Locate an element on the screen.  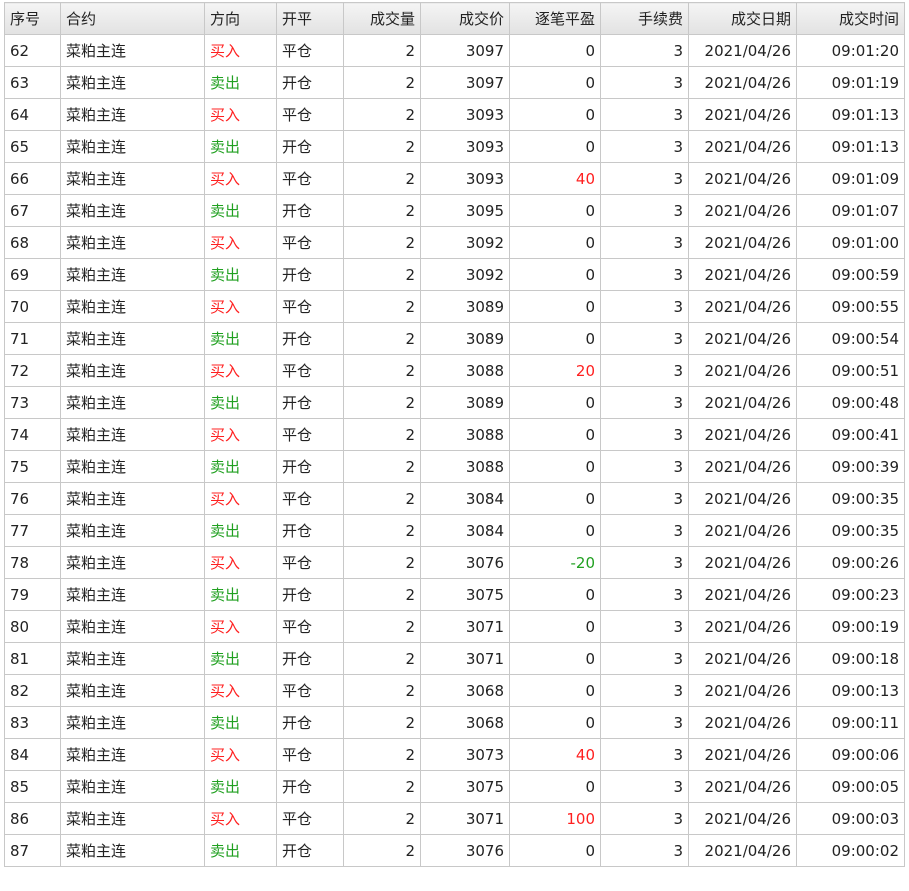
table-row: 63 菜粕主连 卖出 开仓 2 3097 0 3 2021/04/26 09:01:19 is located at coordinates (454, 82).